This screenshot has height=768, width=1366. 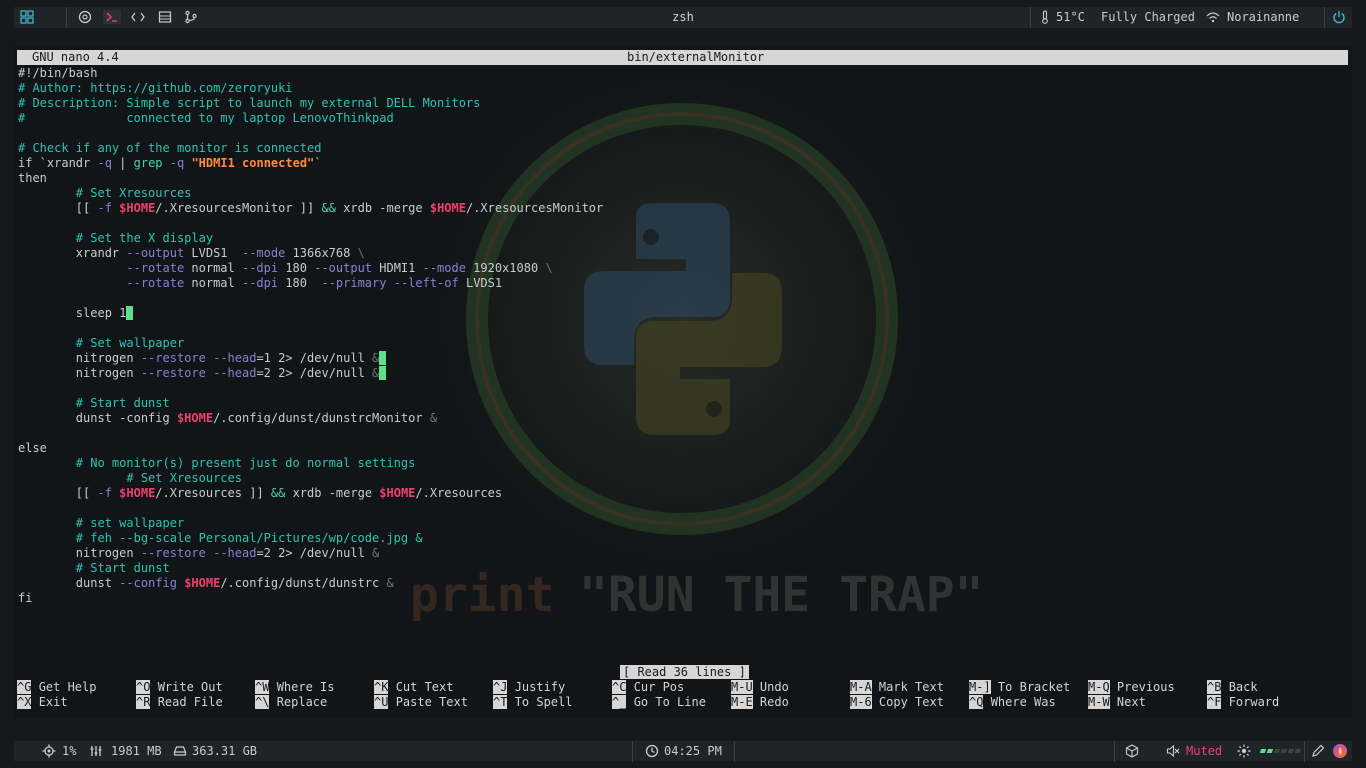 What do you see at coordinates (1340, 751) in the screenshot?
I see `app-launcher-icon` at bounding box center [1340, 751].